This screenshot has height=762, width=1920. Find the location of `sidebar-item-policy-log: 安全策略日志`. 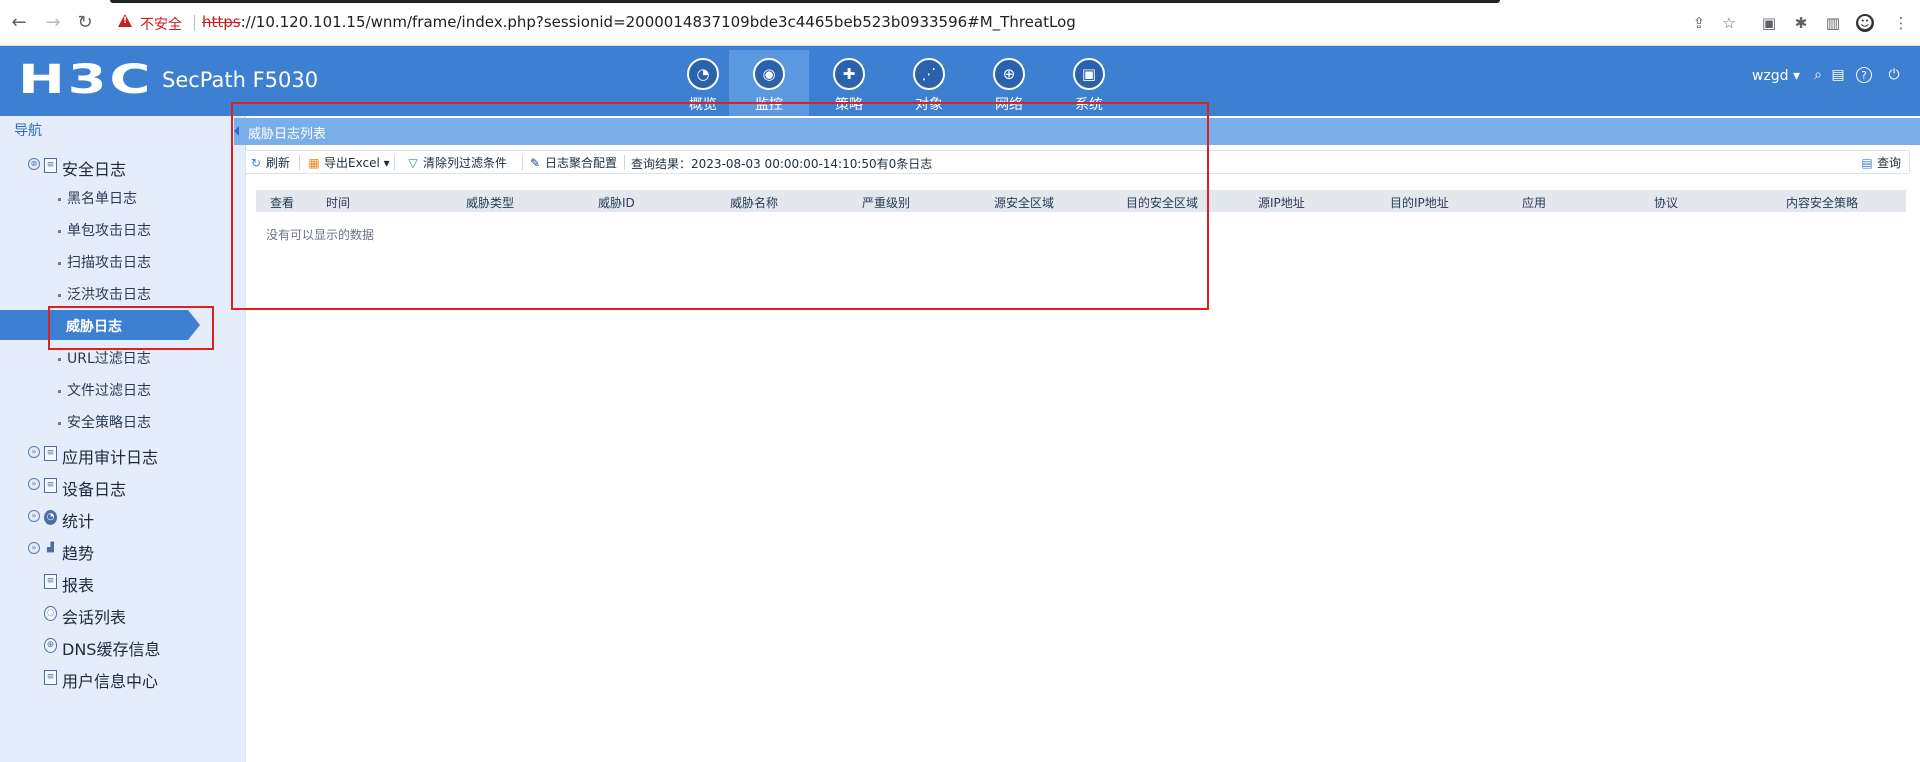

sidebar-item-policy-log: 安全策略日志 is located at coordinates (104, 422).